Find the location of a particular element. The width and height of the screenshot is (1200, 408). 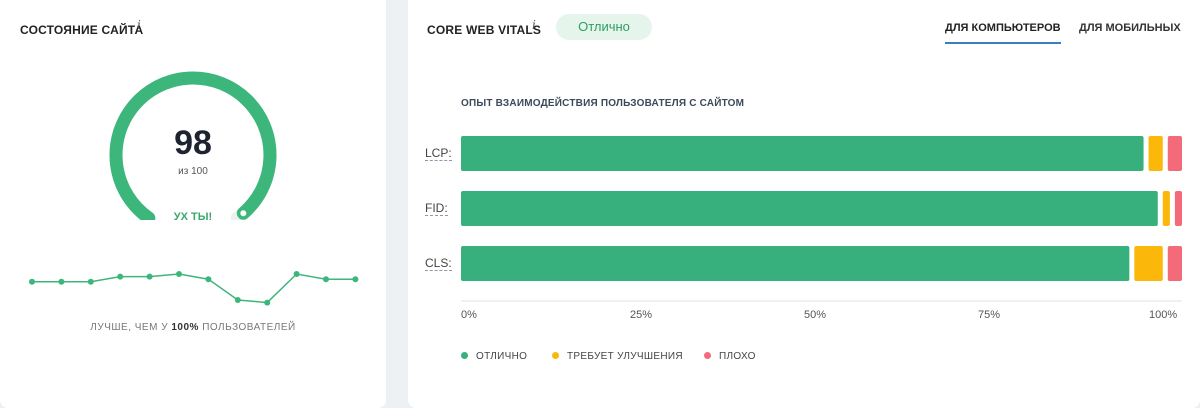

legend-item-needs-improvement: Требует улучшения is located at coordinates (617, 356).